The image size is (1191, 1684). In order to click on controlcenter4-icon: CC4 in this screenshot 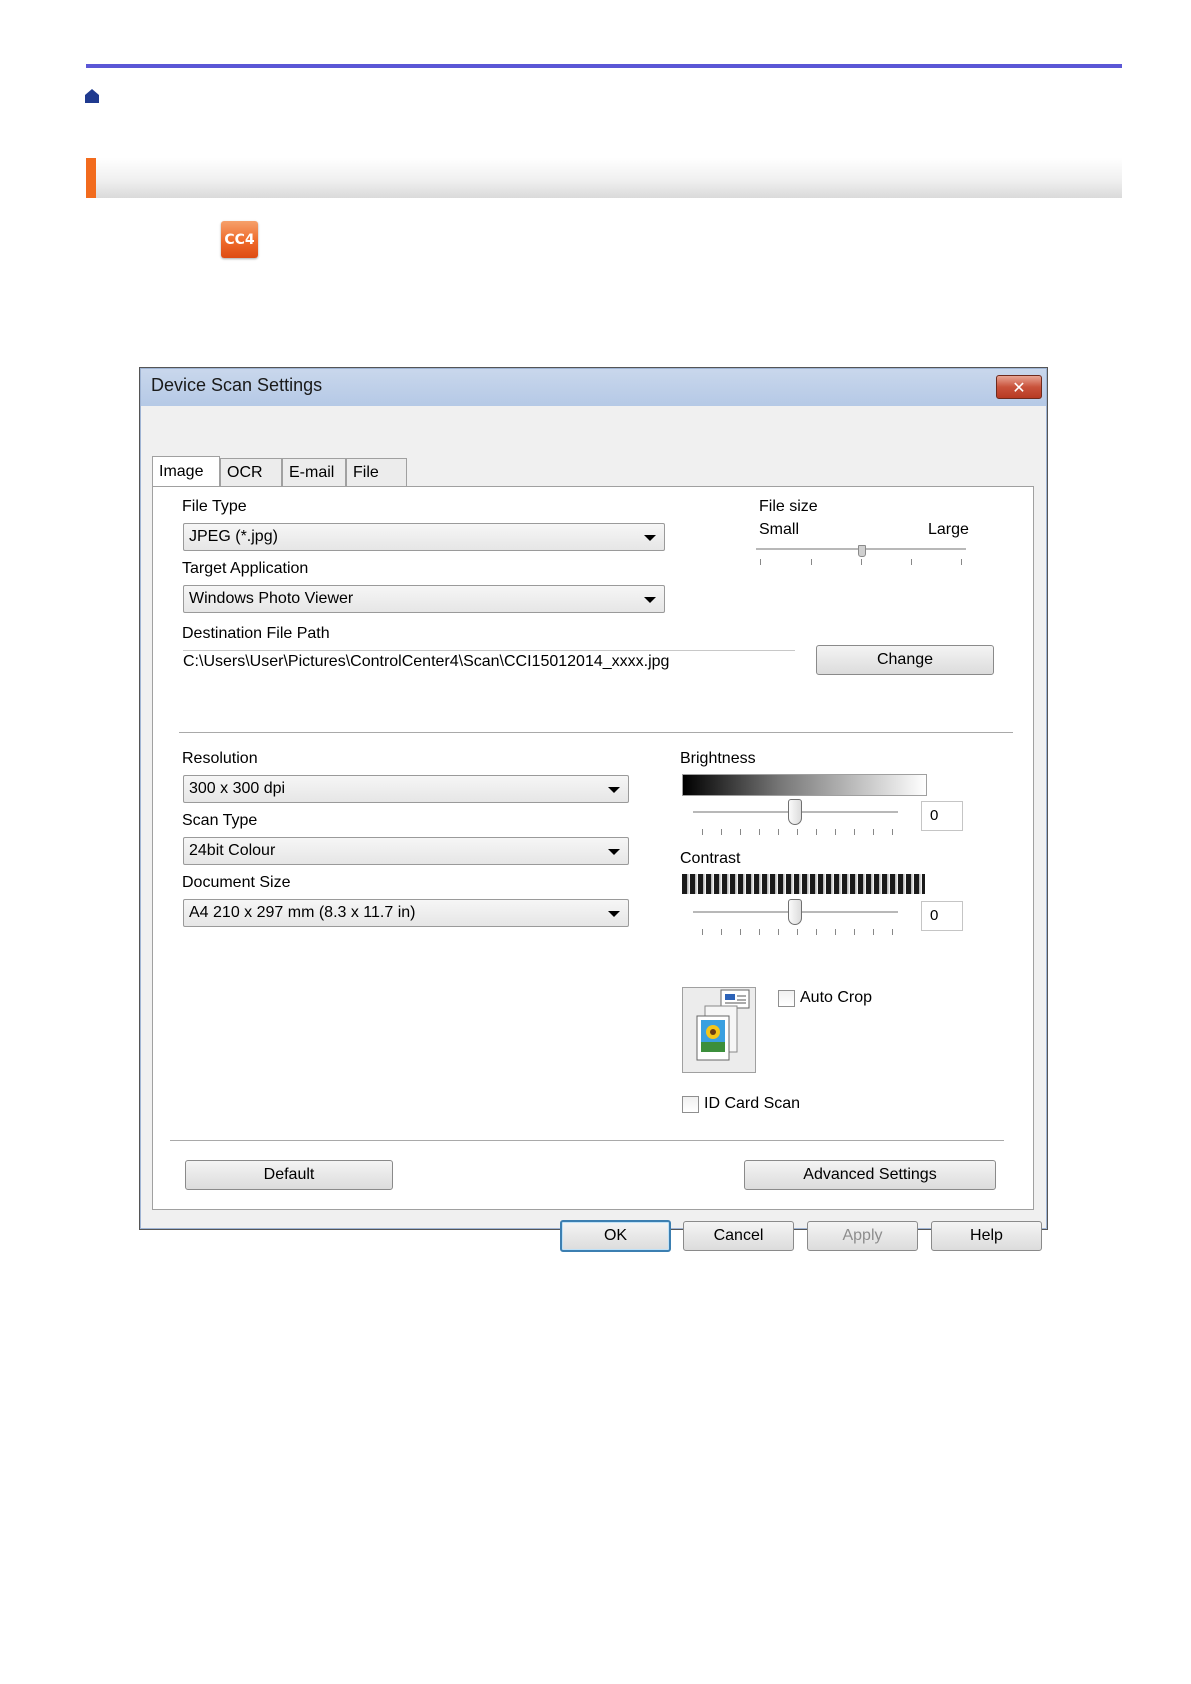, I will do `click(239, 239)`.